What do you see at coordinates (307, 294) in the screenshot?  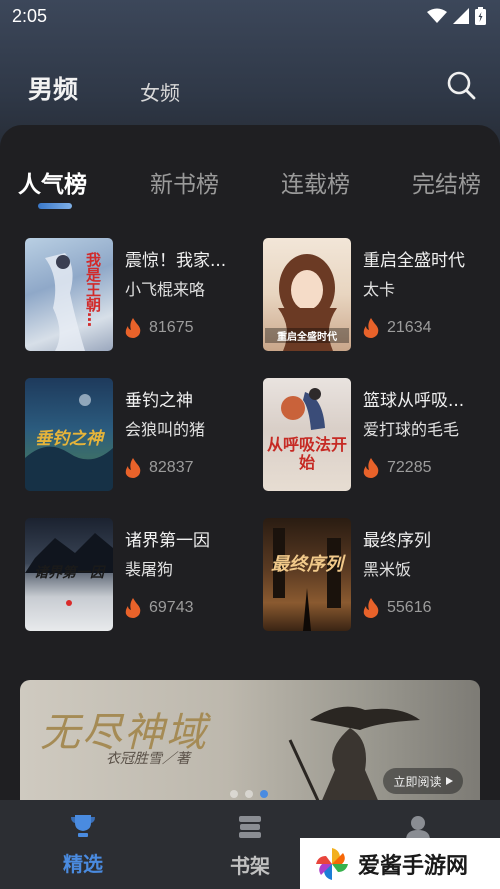 I see `book-cover: 重启全盛时代` at bounding box center [307, 294].